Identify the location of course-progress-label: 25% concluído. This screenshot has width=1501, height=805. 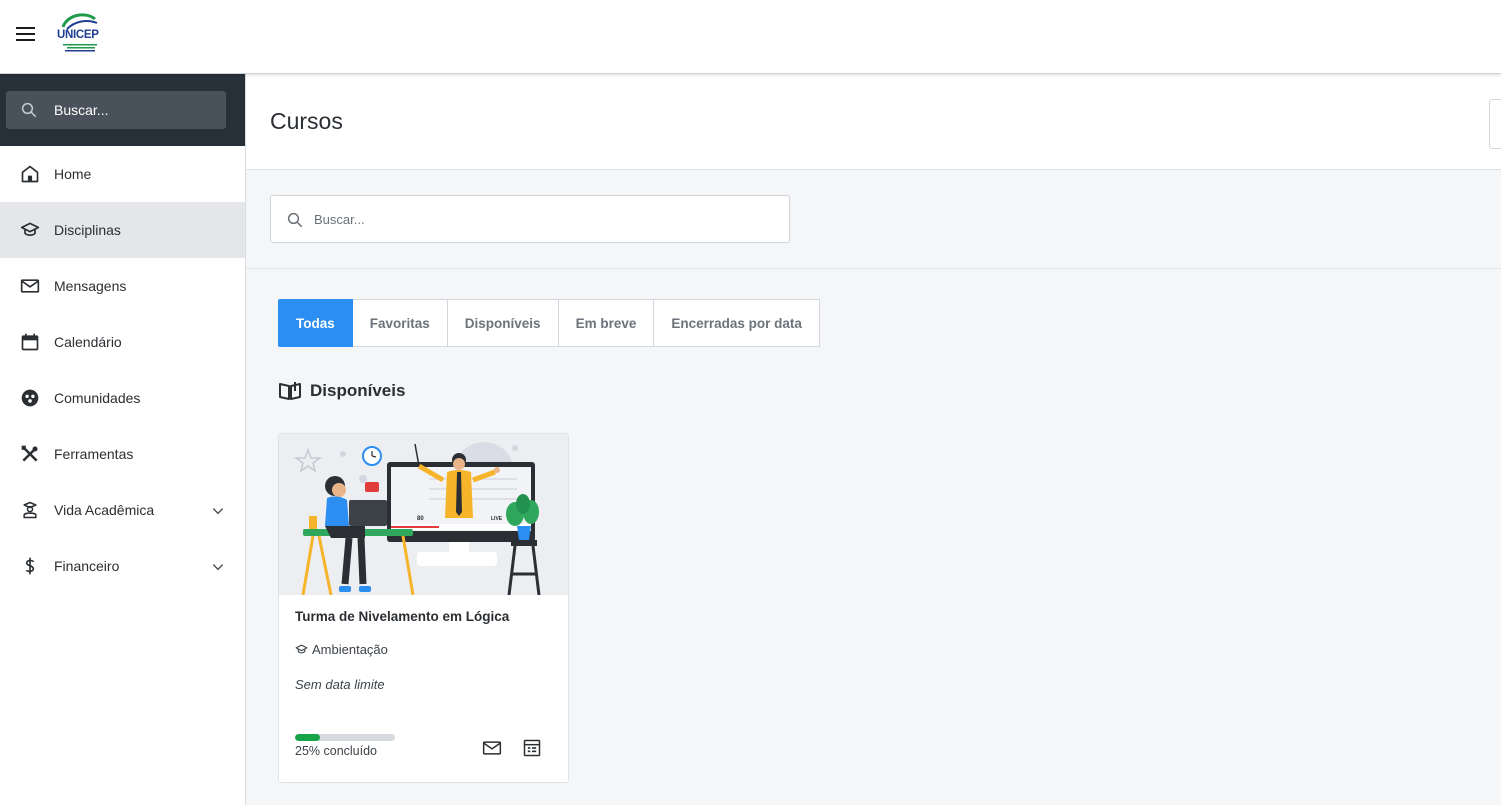
(336, 751).